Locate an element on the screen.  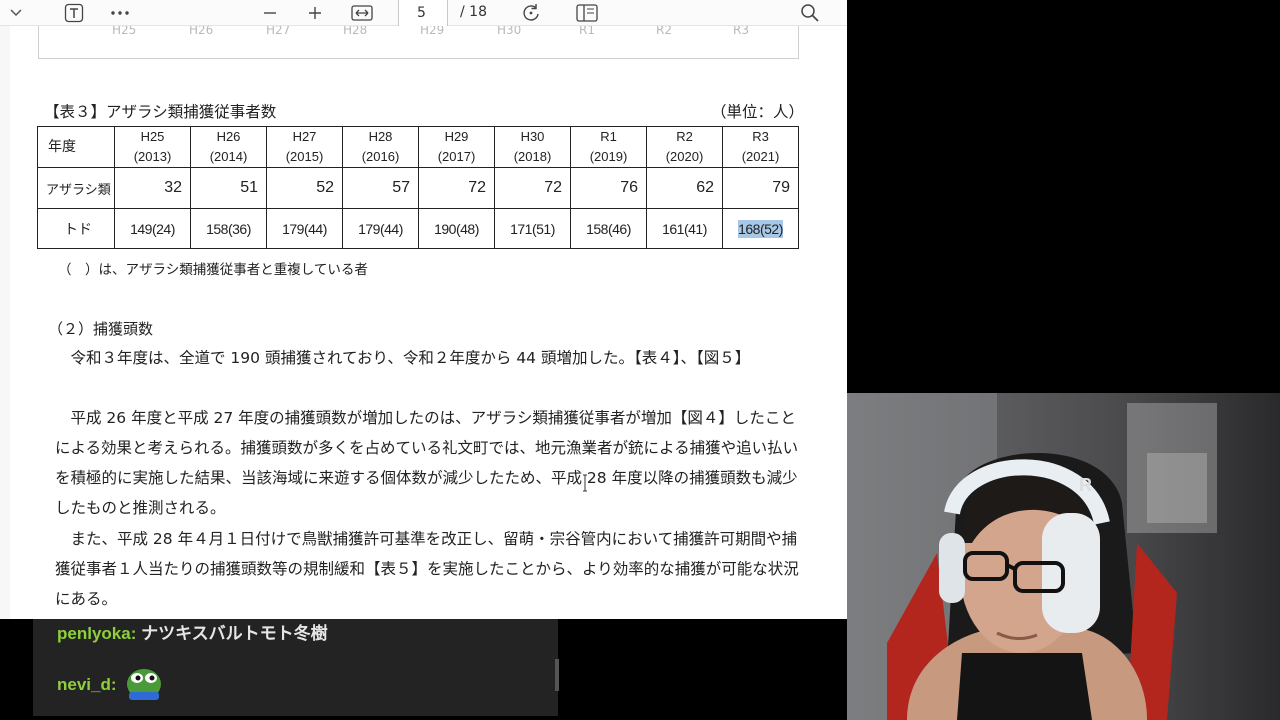
selected-text: 168(52) is located at coordinates (760, 228).